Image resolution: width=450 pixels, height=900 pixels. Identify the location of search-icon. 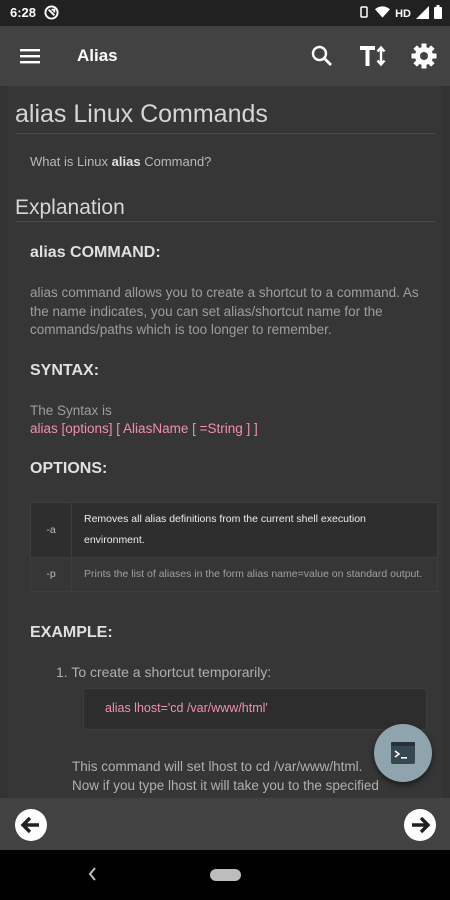
(322, 56).